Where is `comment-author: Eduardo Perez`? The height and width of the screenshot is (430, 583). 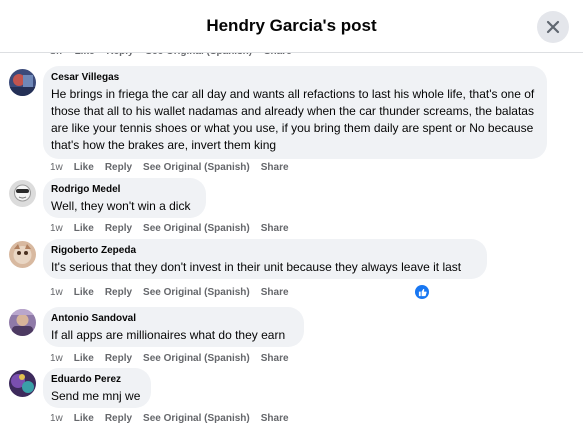
comment-author: Eduardo Perez is located at coordinates (97, 379).